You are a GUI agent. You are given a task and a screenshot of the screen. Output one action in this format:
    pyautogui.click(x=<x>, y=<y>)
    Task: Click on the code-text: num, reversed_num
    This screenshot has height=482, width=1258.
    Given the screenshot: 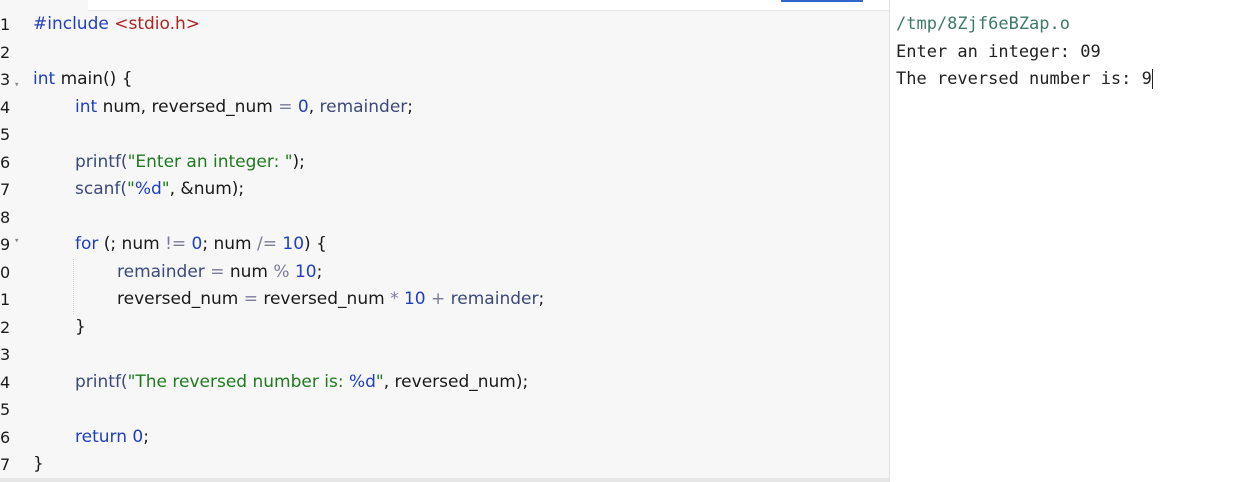 What is the action you would take?
    pyautogui.click(x=188, y=107)
    